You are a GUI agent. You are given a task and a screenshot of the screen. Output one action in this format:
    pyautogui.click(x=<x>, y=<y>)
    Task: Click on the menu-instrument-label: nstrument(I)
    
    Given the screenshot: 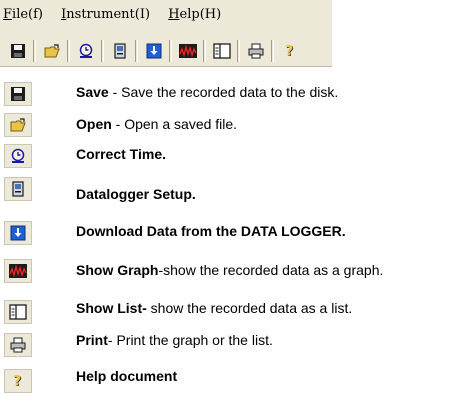 What is the action you would take?
    pyautogui.click(x=108, y=14)
    